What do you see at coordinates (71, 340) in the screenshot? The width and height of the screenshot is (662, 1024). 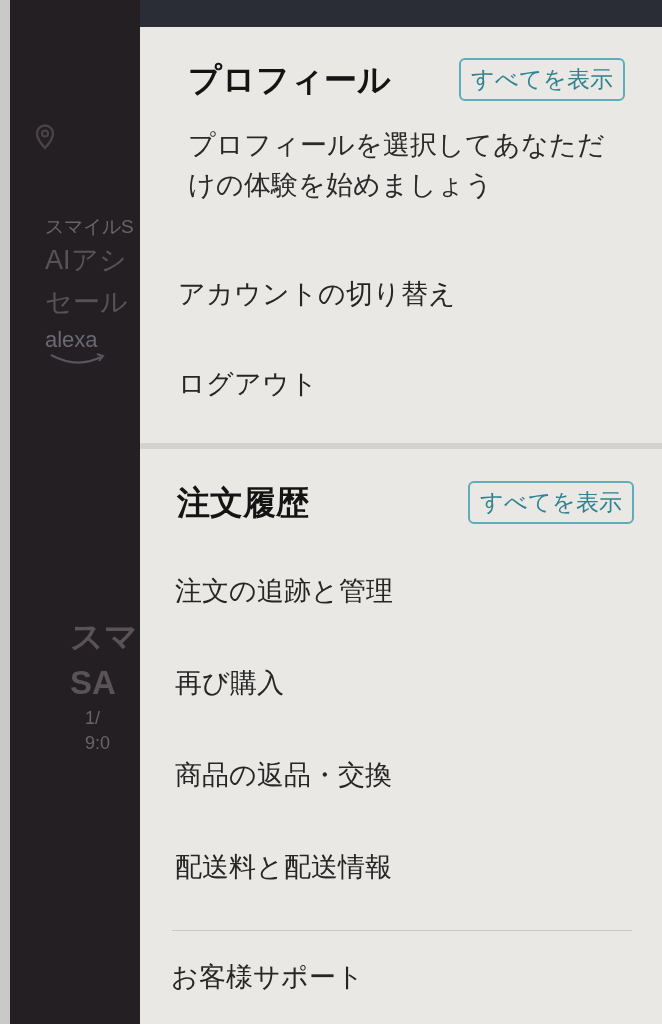 I see `logo-text: alexa` at bounding box center [71, 340].